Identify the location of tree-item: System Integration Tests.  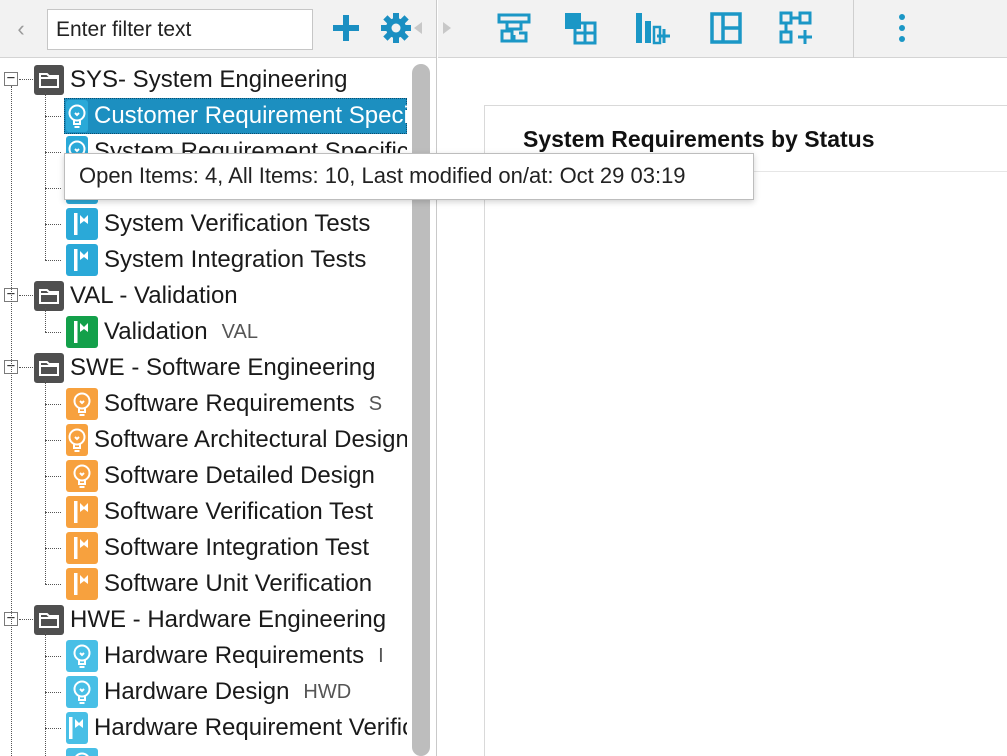
(203, 260).